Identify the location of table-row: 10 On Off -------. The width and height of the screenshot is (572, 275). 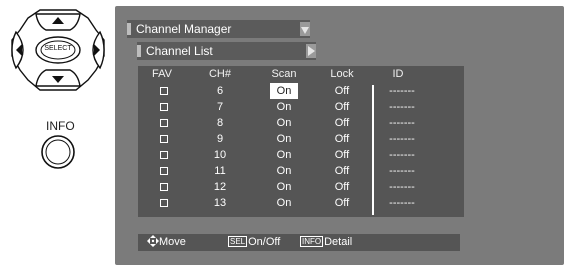
(301, 155).